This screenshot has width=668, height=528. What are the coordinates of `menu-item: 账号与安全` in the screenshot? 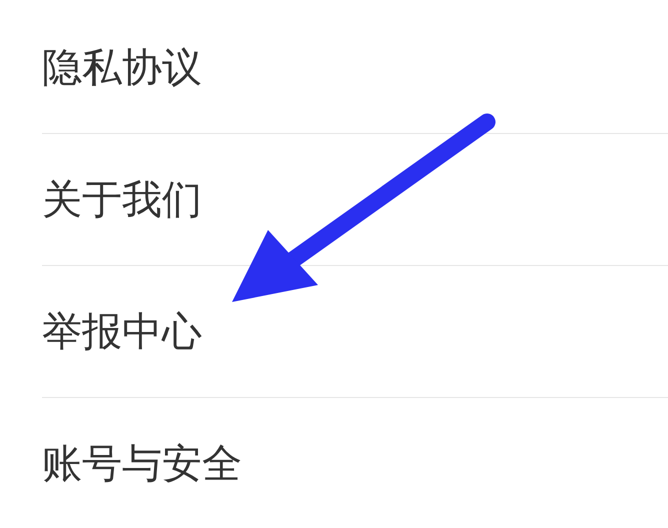 It's located at (142, 464).